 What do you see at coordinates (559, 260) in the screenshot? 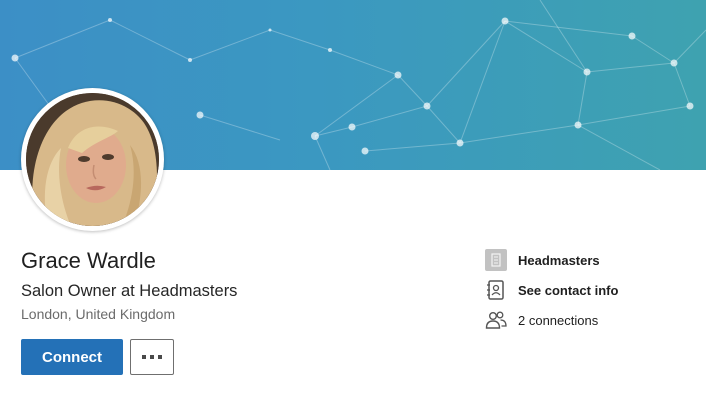
I see `company-name-label: Headmasters` at bounding box center [559, 260].